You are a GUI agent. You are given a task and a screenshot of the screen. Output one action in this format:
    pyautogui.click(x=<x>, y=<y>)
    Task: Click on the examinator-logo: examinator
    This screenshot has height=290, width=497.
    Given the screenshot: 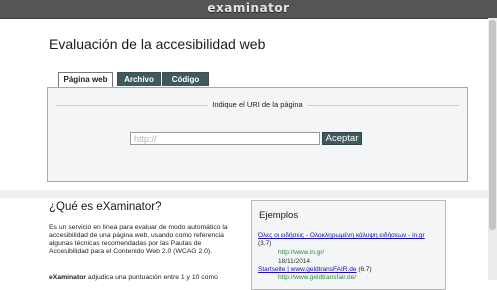 What is the action you would take?
    pyautogui.click(x=248, y=8)
    